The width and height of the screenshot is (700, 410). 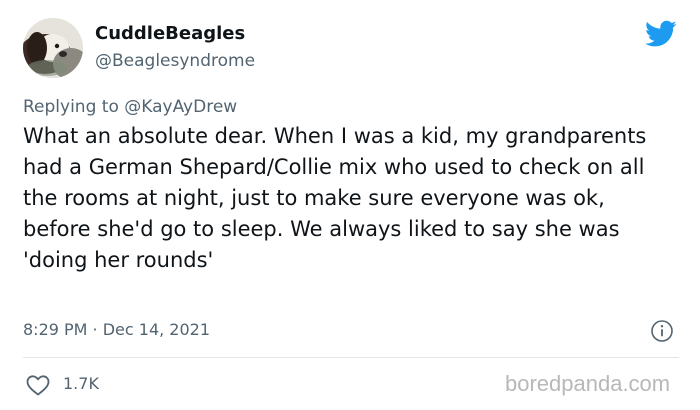 I want to click on like-count: 1.7K, so click(x=81, y=383).